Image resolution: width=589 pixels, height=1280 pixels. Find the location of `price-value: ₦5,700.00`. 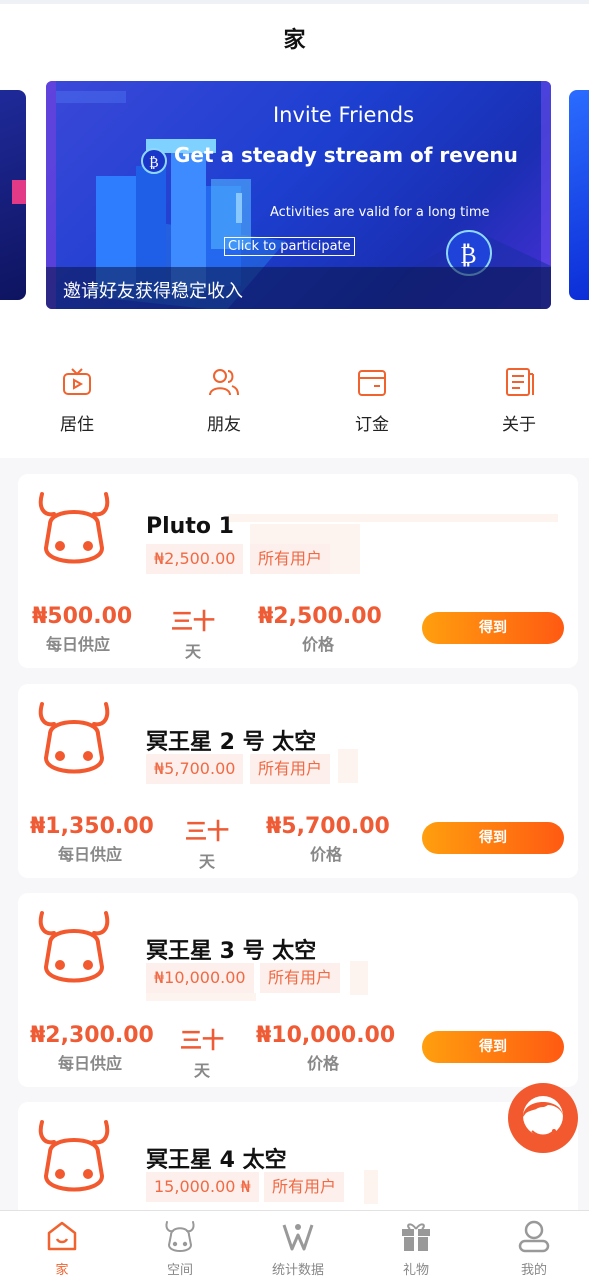

price-value: ₦5,700.00 is located at coordinates (328, 826).